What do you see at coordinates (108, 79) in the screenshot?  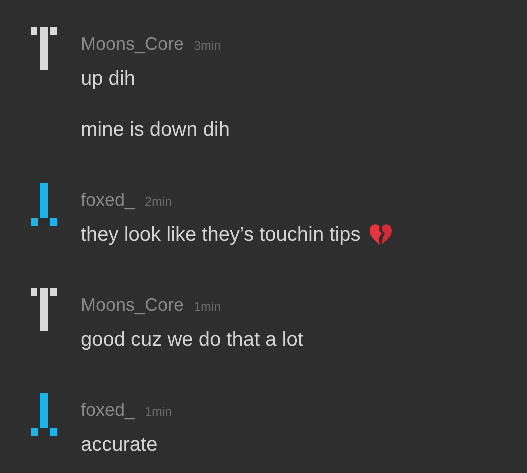 I see `message-text: up dih` at bounding box center [108, 79].